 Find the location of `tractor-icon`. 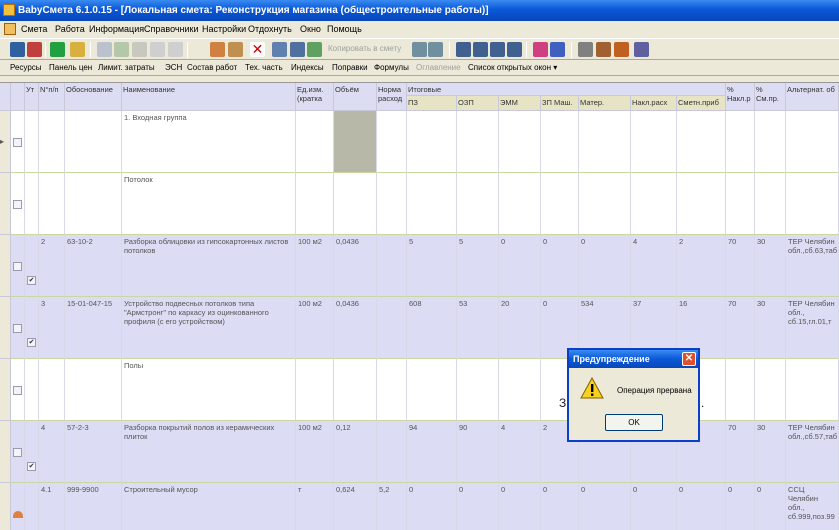

tractor-icon is located at coordinates (603, 49).